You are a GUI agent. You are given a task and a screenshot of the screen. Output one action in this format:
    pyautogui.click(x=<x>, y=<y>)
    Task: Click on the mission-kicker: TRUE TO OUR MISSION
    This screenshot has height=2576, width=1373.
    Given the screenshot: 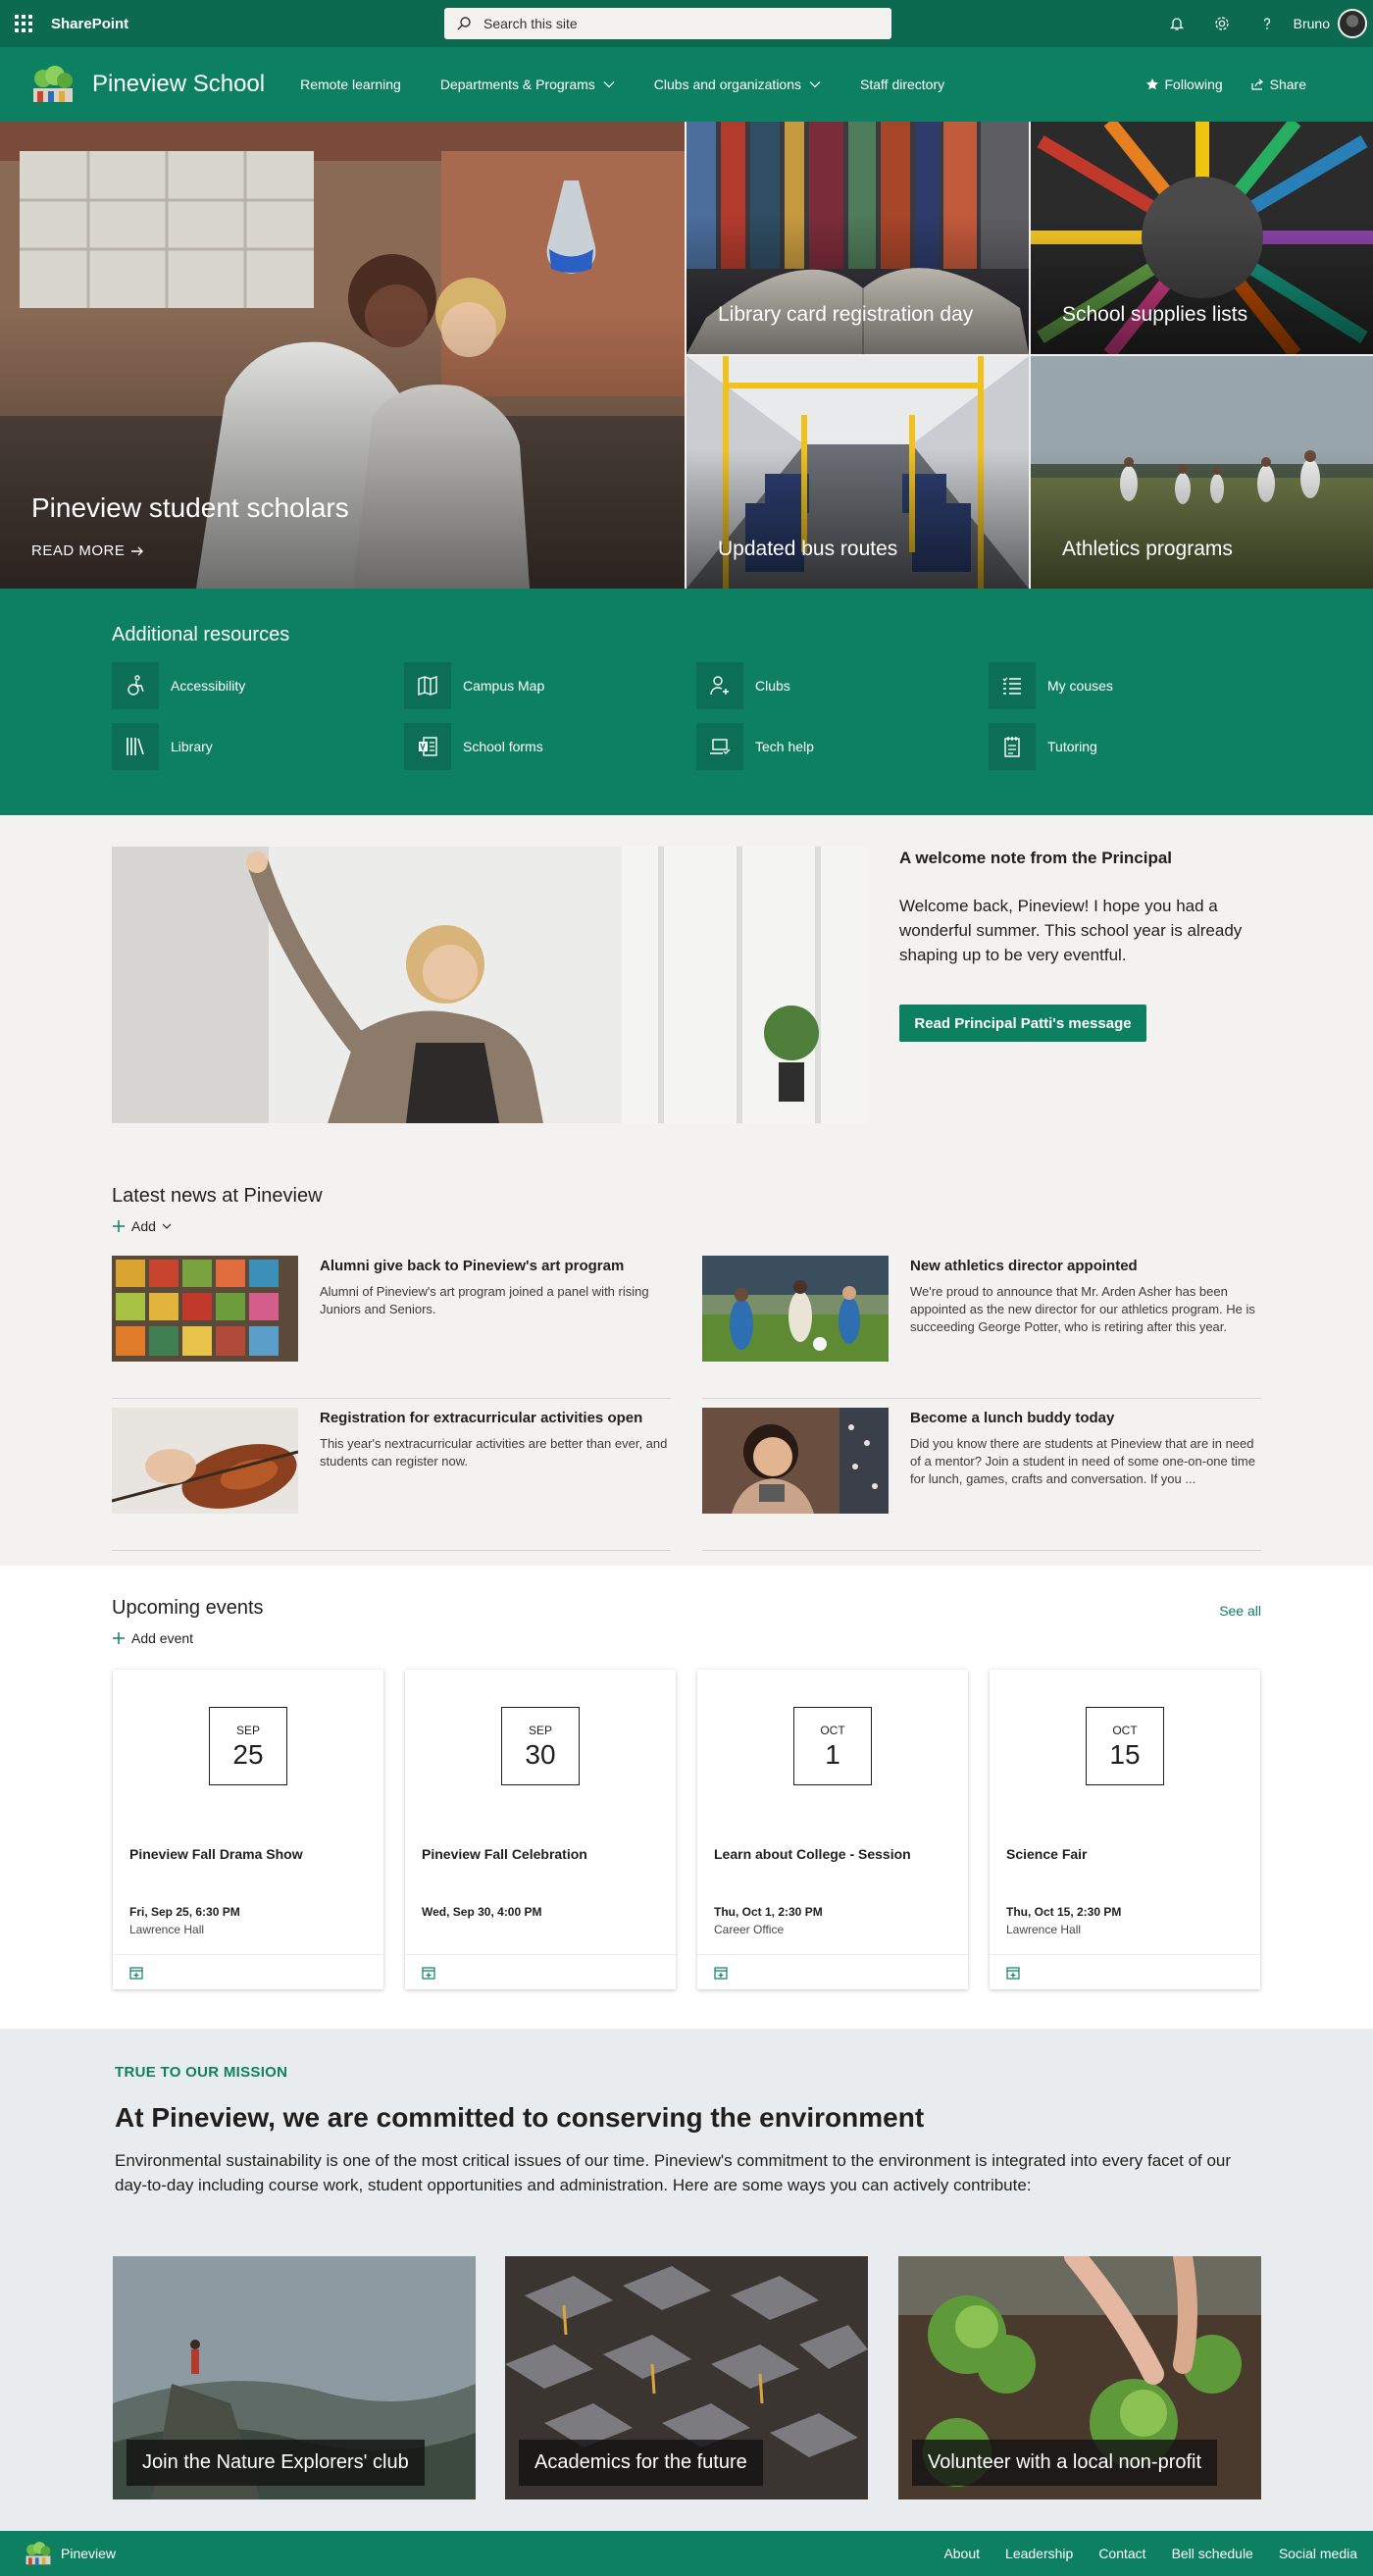 What is the action you would take?
    pyautogui.click(x=201, y=2072)
    